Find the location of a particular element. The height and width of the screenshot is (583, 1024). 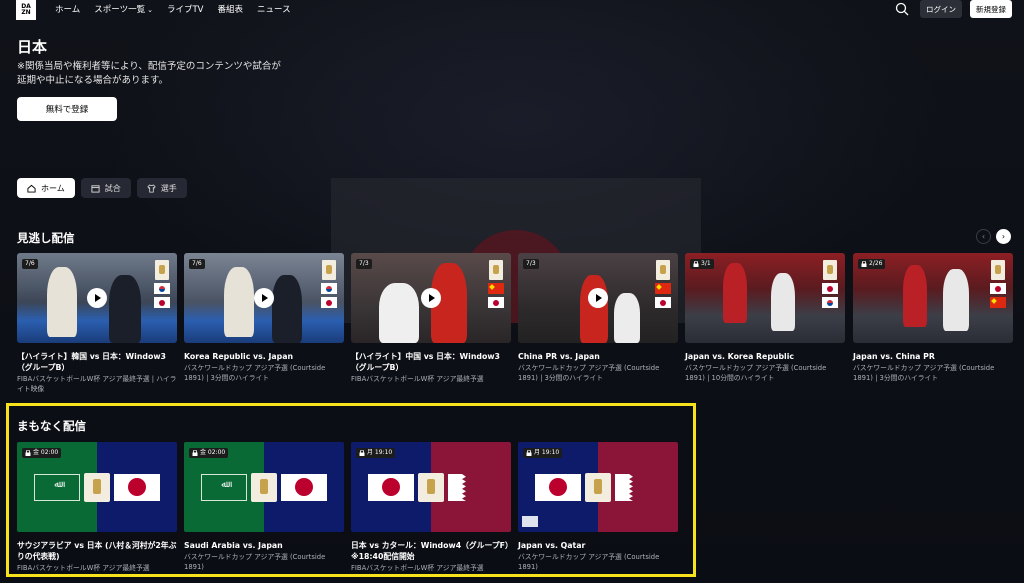

carousel-prev-button: ‹ is located at coordinates (983, 236).